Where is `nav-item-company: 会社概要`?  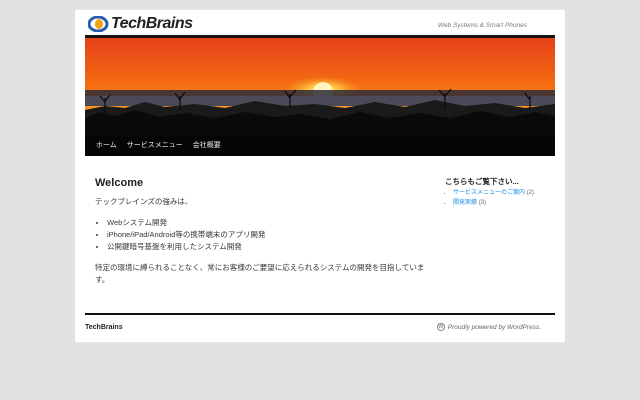
nav-item-company: 会社概要 is located at coordinates (207, 146).